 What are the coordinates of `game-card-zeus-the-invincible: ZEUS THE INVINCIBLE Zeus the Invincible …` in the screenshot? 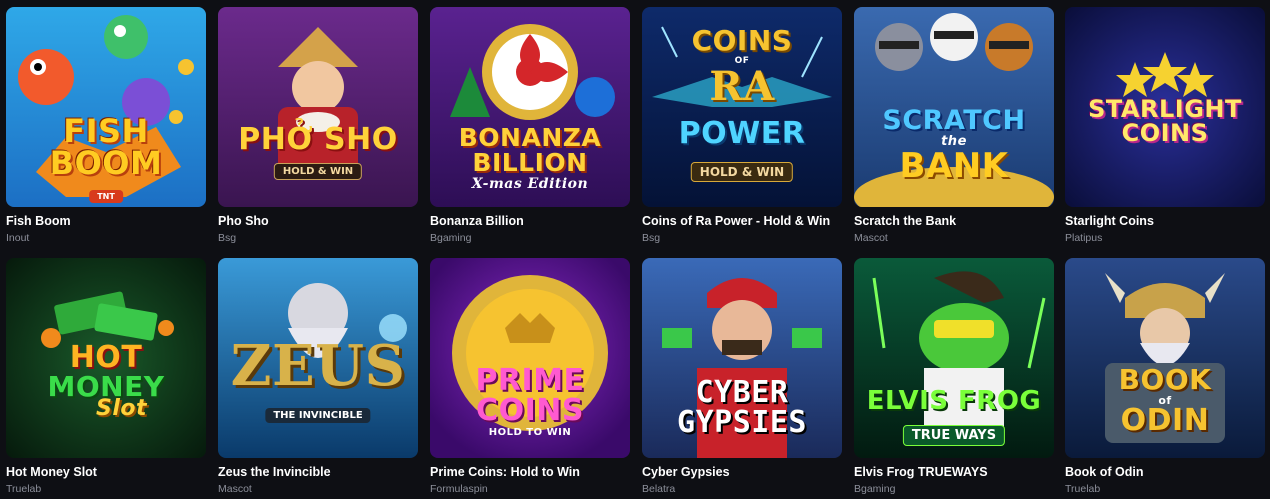 It's located at (318, 376).